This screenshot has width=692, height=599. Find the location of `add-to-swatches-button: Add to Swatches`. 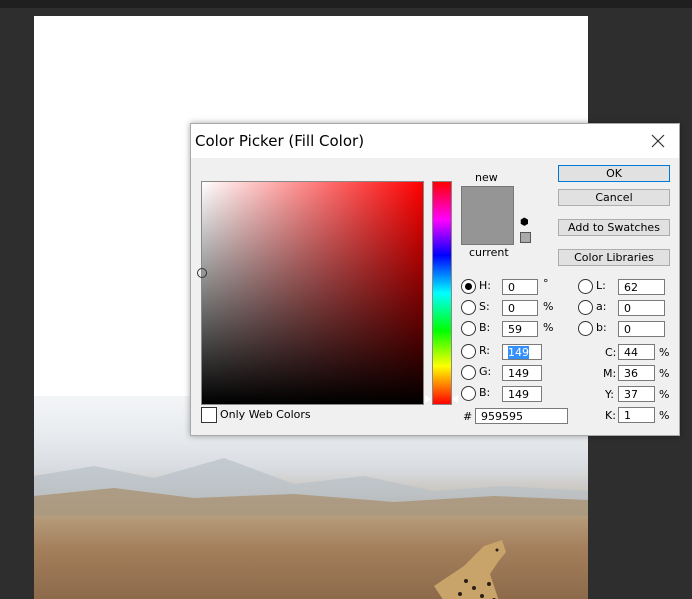

add-to-swatches-button: Add to Swatches is located at coordinates (614, 227).